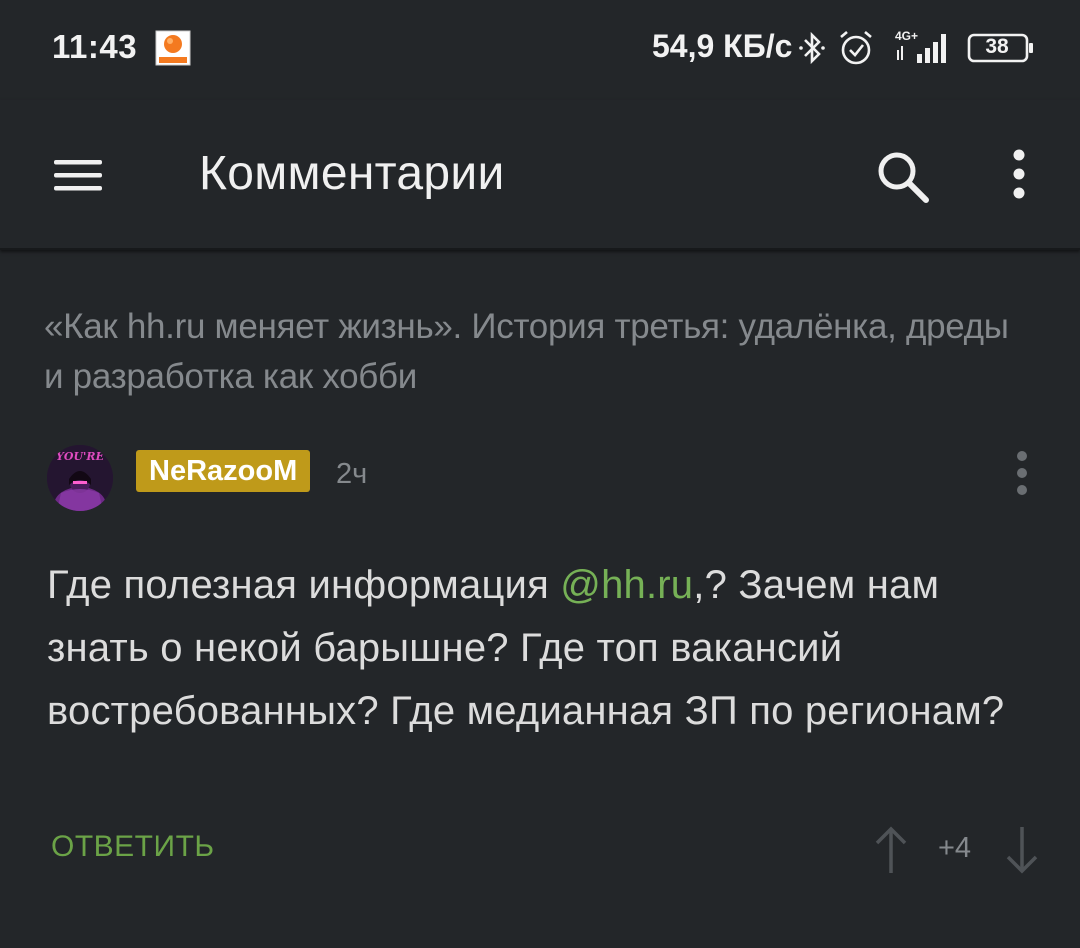 Image resolution: width=1080 pixels, height=948 pixels. What do you see at coordinates (903, 177) in the screenshot?
I see `search-icon` at bounding box center [903, 177].